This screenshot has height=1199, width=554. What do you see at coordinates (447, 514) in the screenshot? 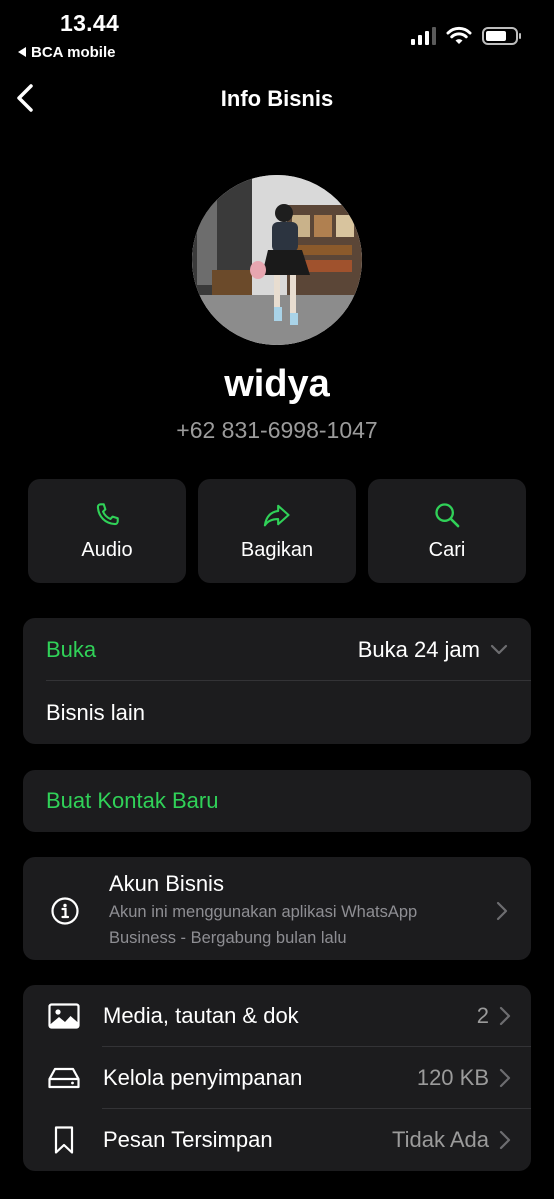
I see `search-icon` at bounding box center [447, 514].